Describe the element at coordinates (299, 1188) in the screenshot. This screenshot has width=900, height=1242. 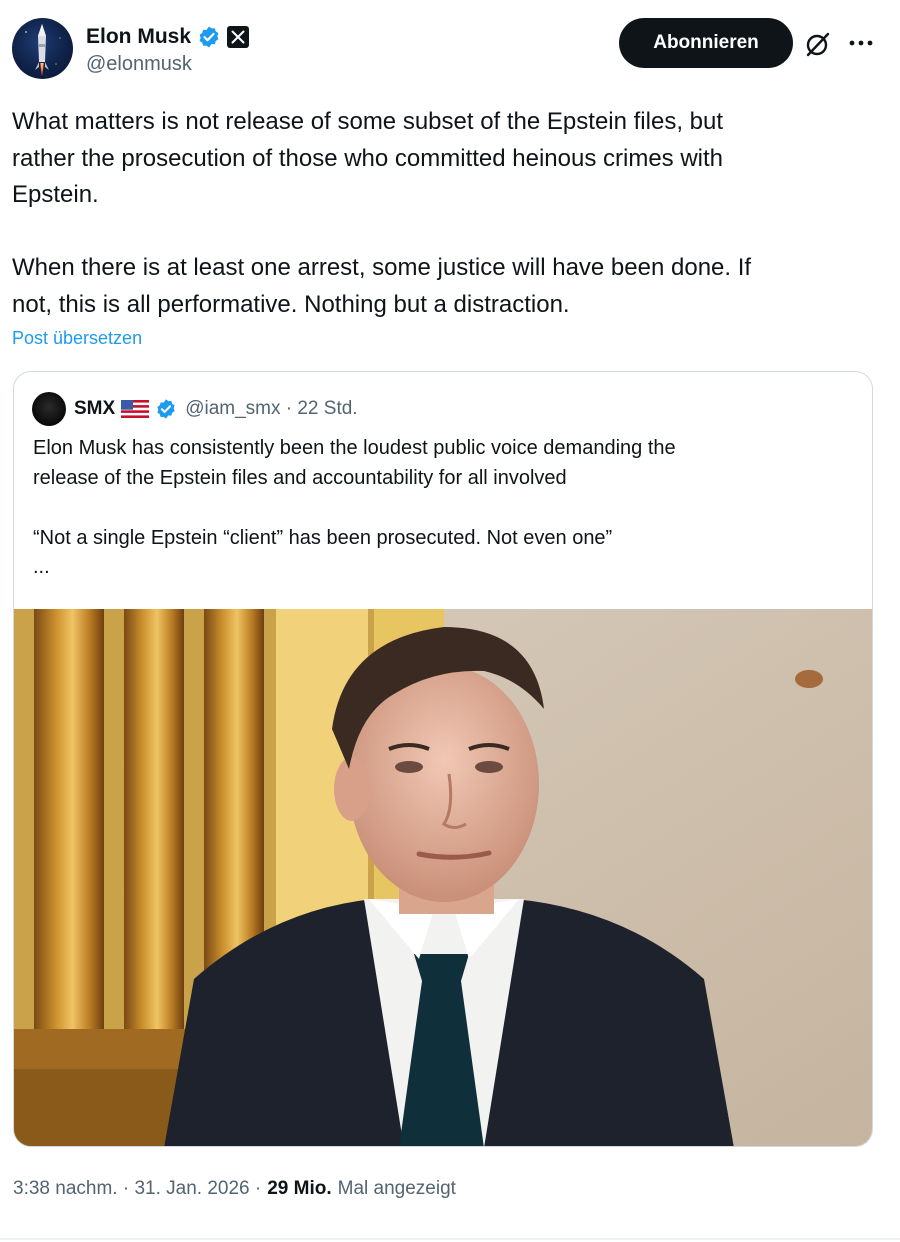
I see `views-count: 29 Mio.` at that location.